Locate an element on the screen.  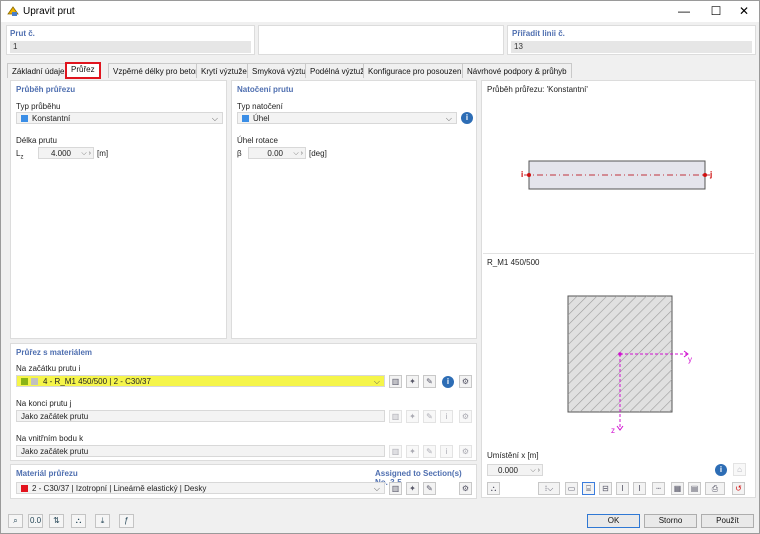
edit-material-icon: ✎ is located at coordinates (429, 488).